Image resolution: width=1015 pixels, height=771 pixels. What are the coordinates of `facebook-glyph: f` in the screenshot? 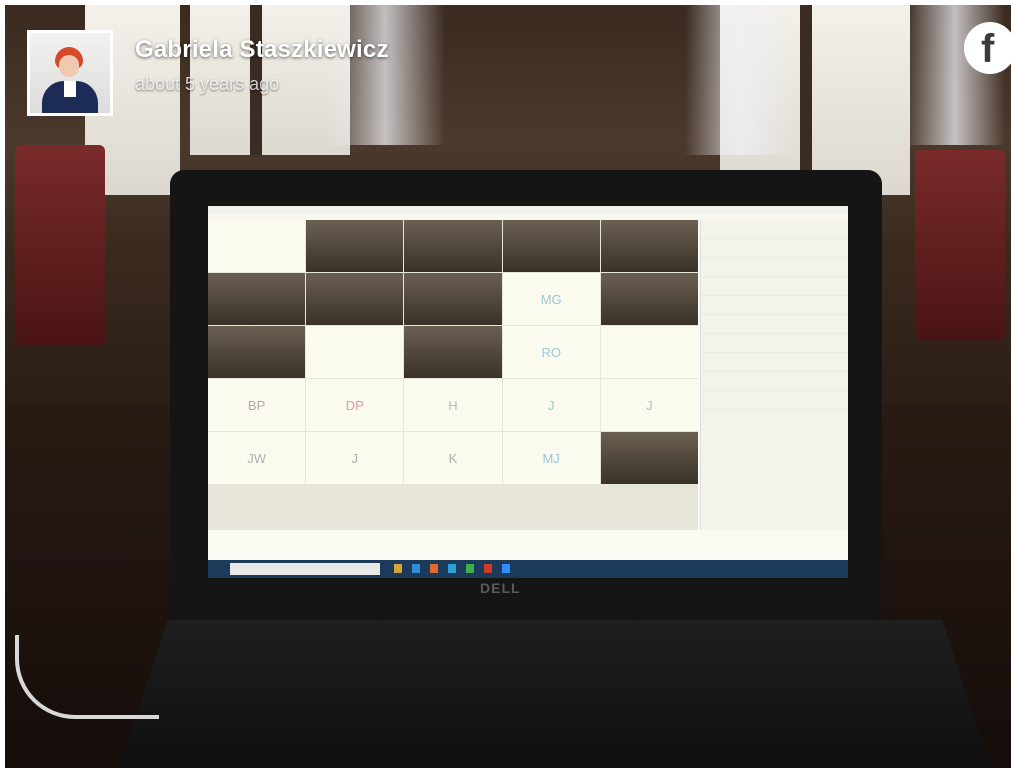 It's located at (988, 49).